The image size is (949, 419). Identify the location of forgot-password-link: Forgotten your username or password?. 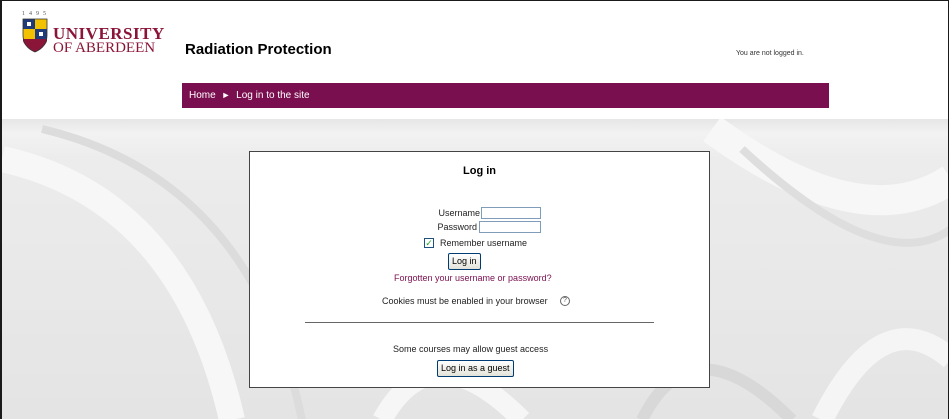
(473, 278).